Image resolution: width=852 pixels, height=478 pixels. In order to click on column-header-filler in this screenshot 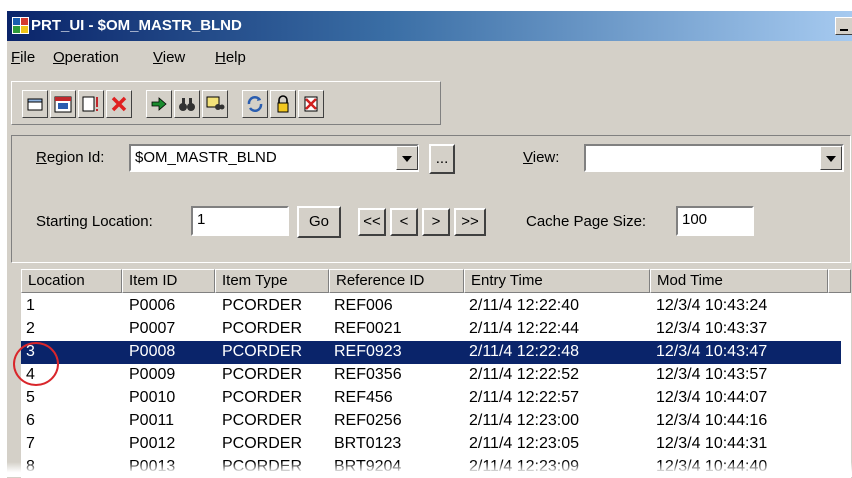, I will do `click(839, 281)`.